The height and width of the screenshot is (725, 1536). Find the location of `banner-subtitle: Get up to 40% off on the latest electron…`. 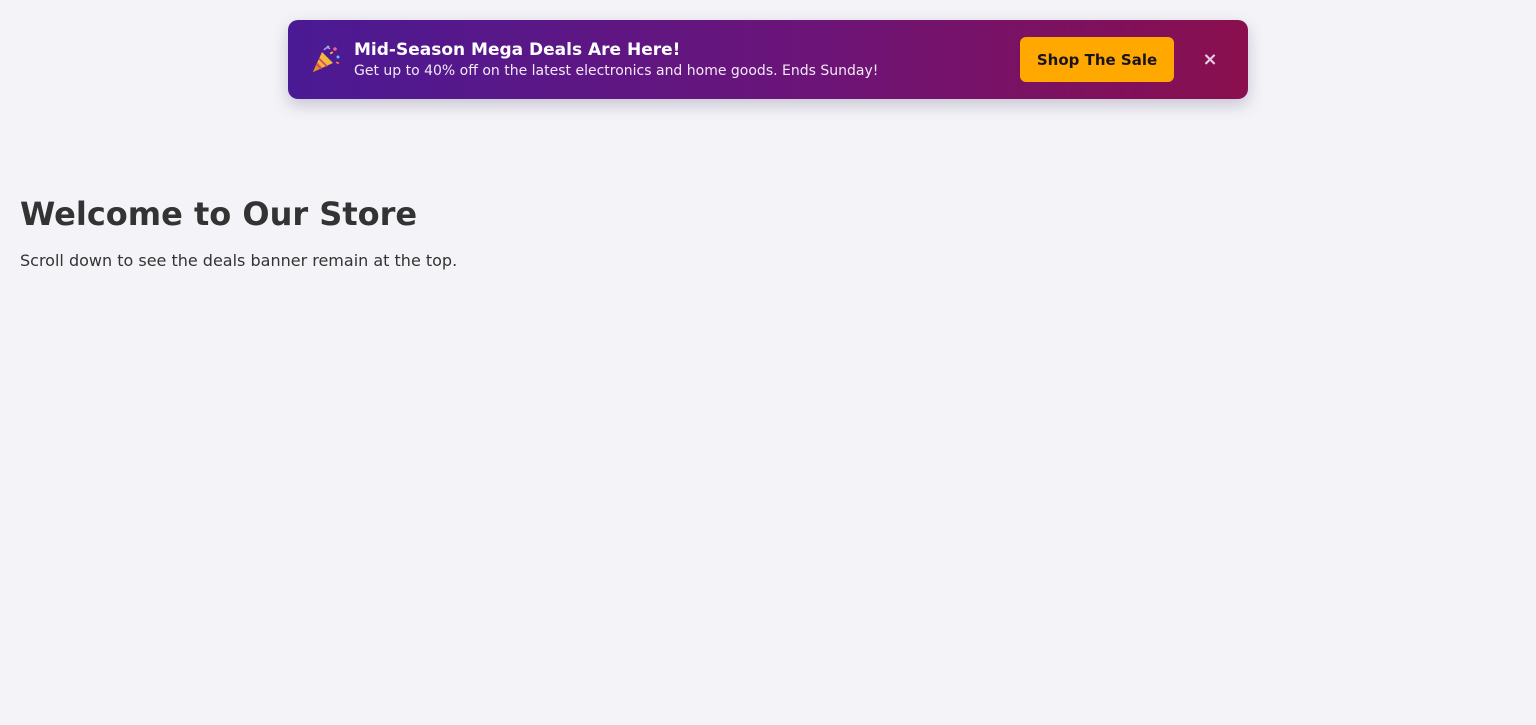

banner-subtitle: Get up to 40% off on the latest electron… is located at coordinates (616, 70).